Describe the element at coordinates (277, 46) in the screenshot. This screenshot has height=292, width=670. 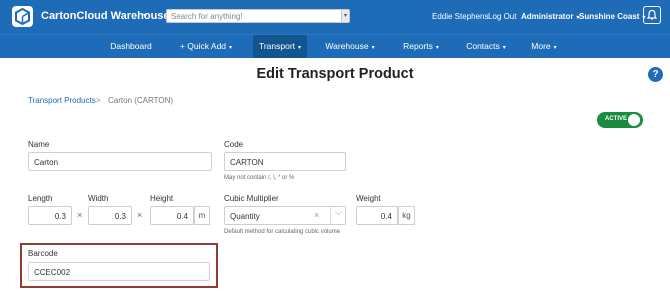
I see `nav-transport-label: Transport` at that location.